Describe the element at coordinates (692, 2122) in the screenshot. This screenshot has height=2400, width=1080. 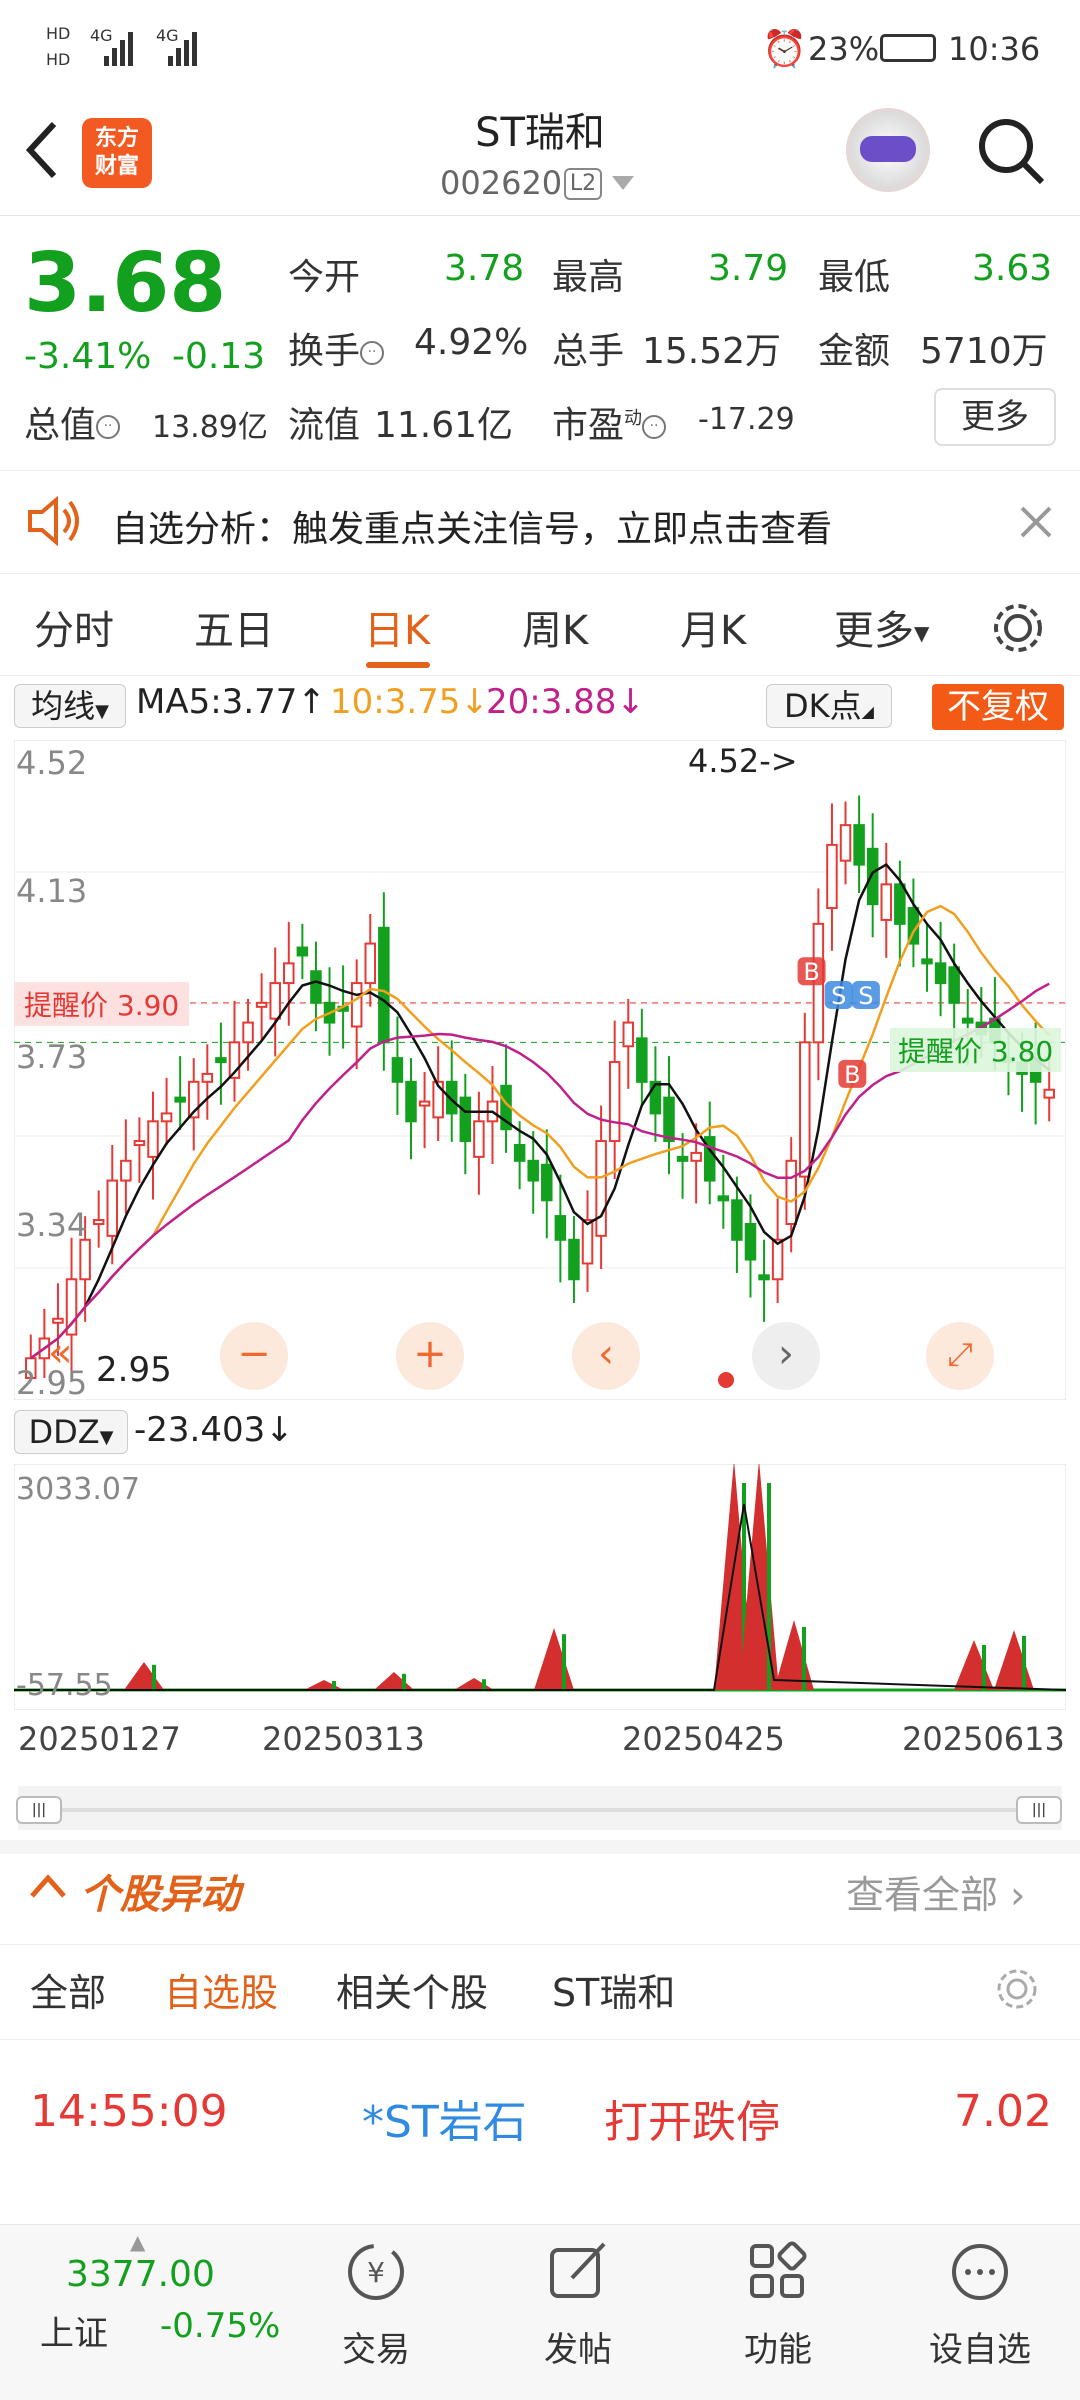
I see `anomaly-event: 打开跌停` at that location.